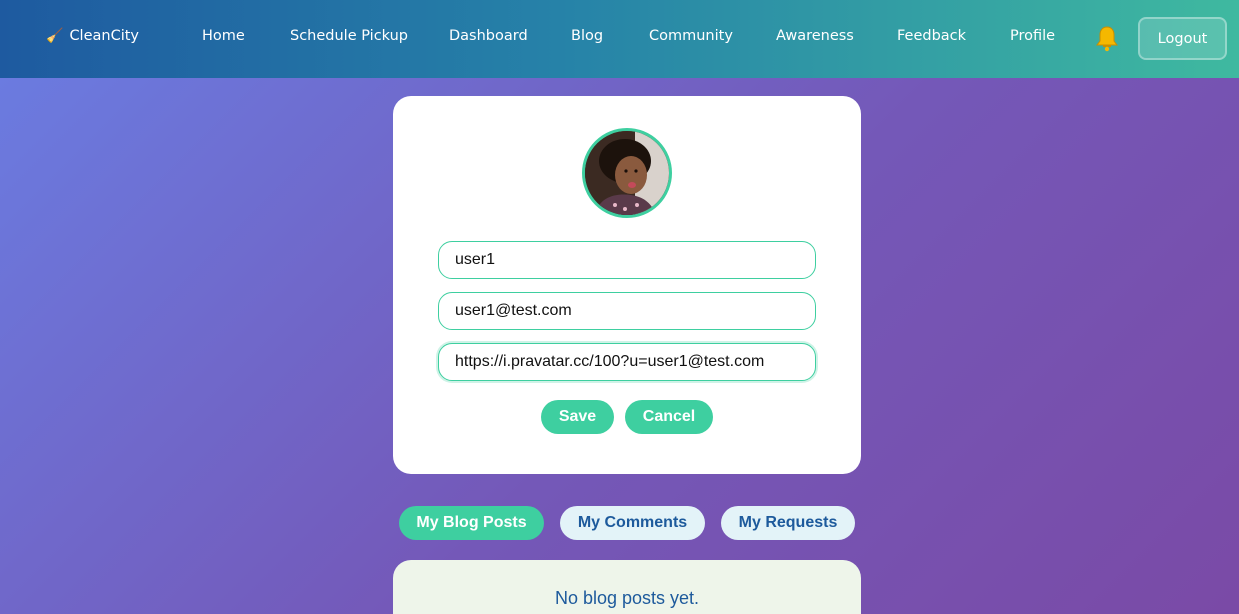 This screenshot has height=614, width=1239. I want to click on tab-my-requests: My Requests, so click(788, 523).